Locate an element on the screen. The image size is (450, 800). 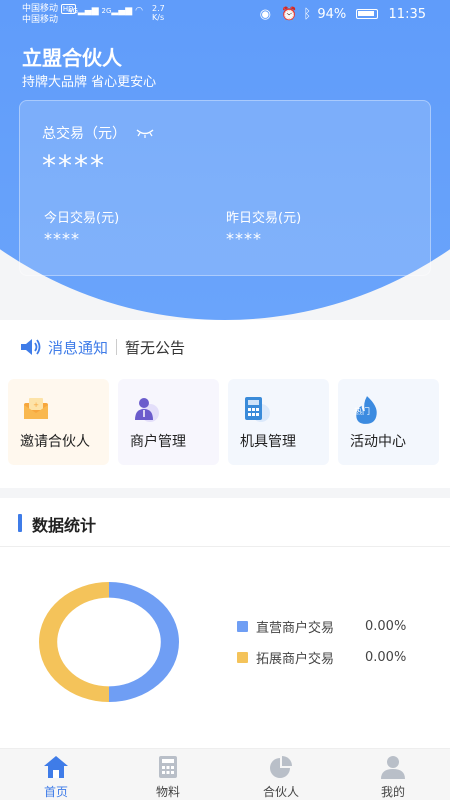
tab-label-materials: 物料 is located at coordinates (167, 792).